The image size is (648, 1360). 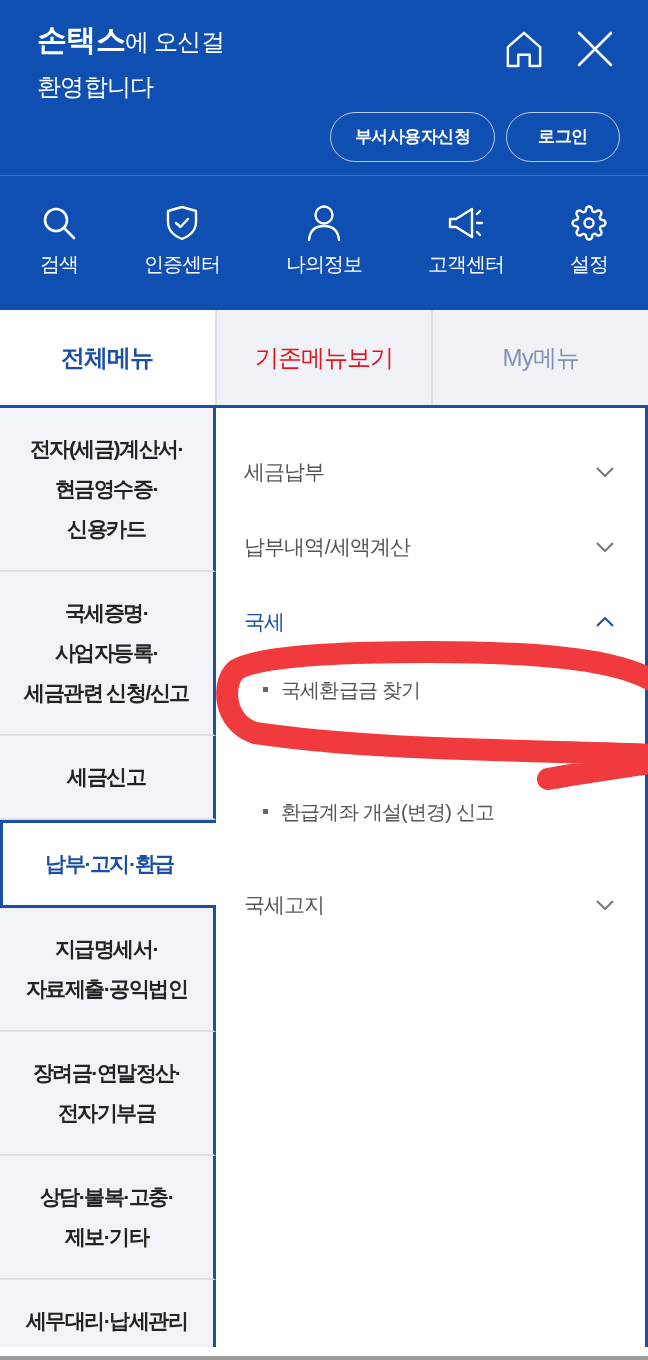 What do you see at coordinates (108, 1313) in the screenshot?
I see `category-menu-item: 세무대리·납세관리` at bounding box center [108, 1313].